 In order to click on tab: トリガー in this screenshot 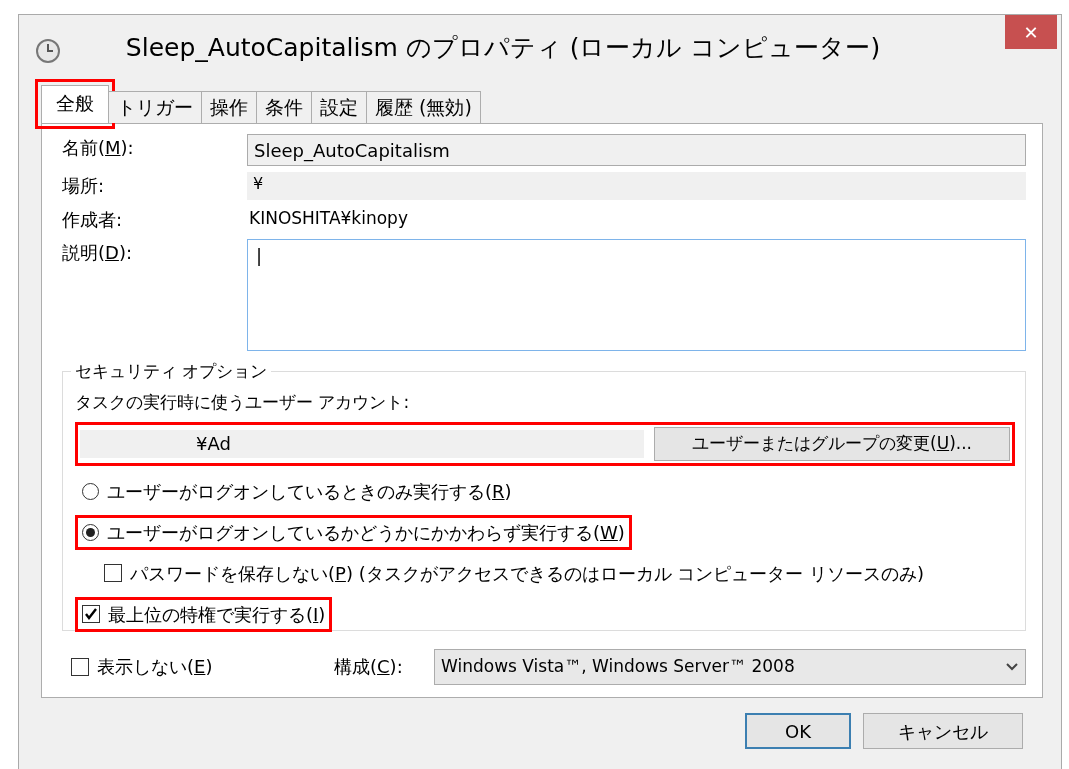, I will do `click(155, 107)`.